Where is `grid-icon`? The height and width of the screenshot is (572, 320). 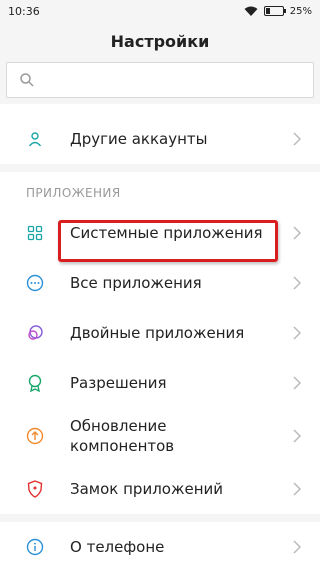 grid-icon is located at coordinates (35, 233).